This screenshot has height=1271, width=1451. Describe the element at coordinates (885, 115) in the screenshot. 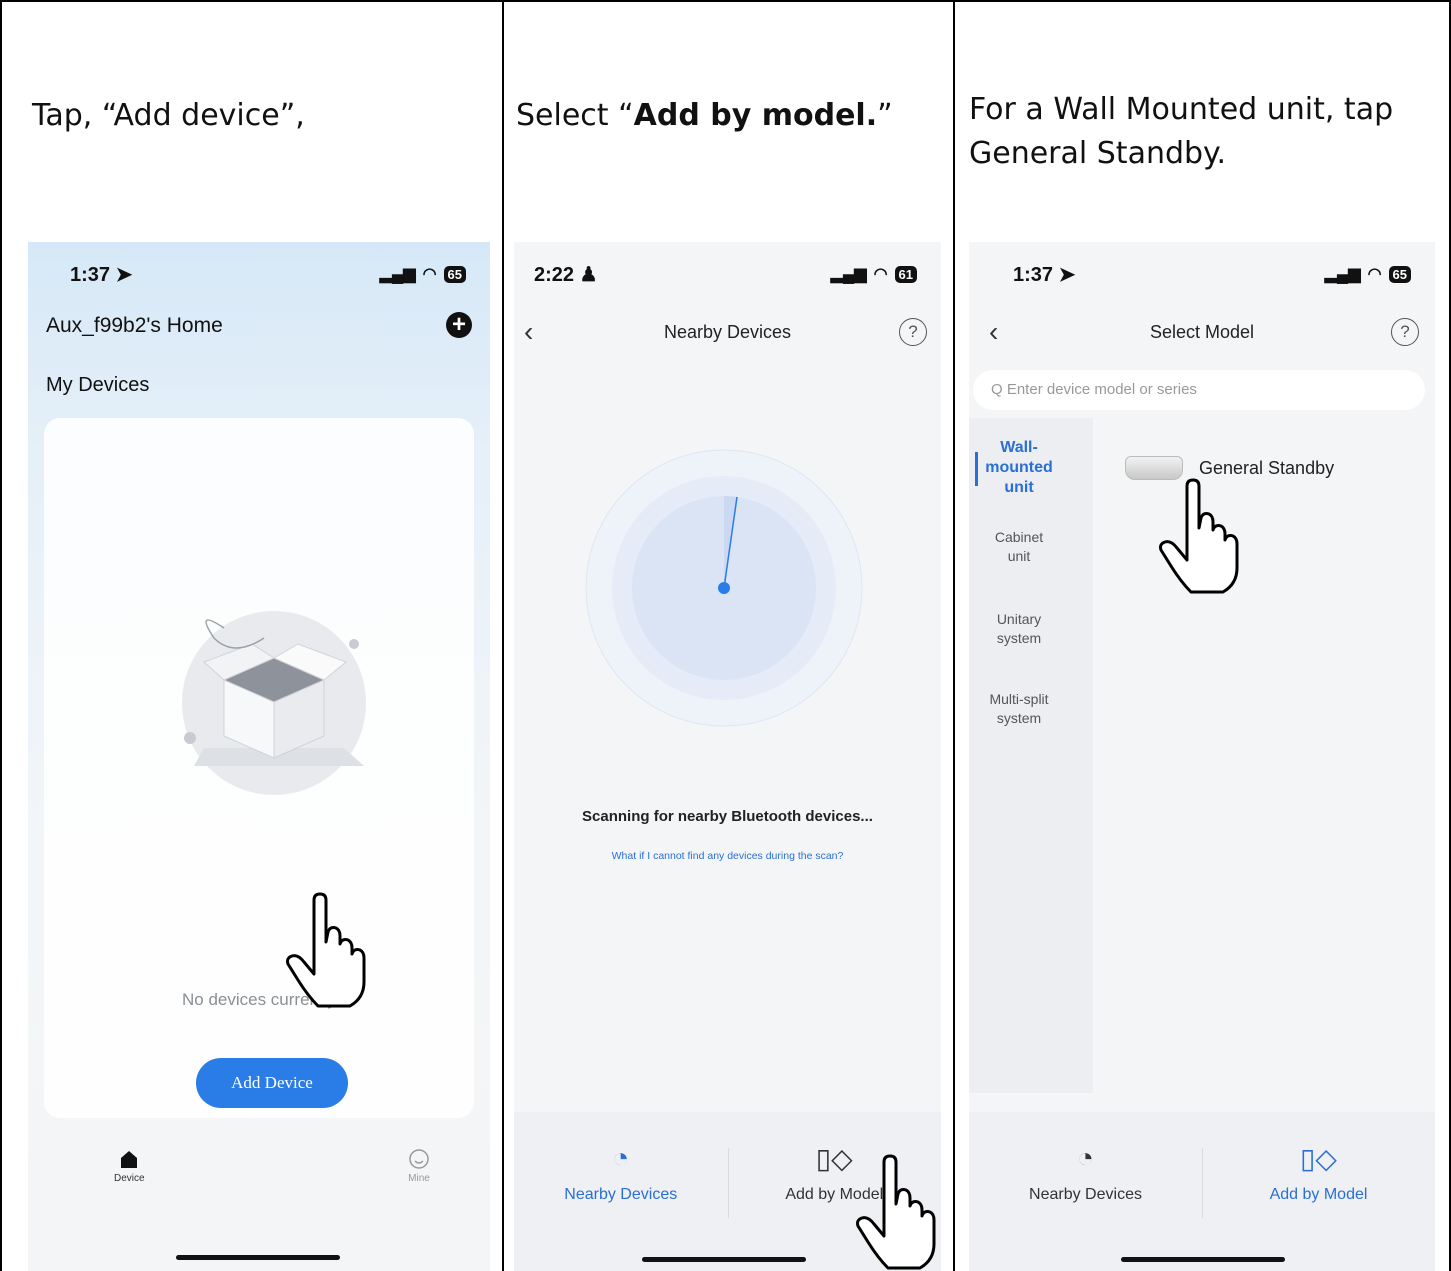

I see `caption-suffix: ”` at that location.